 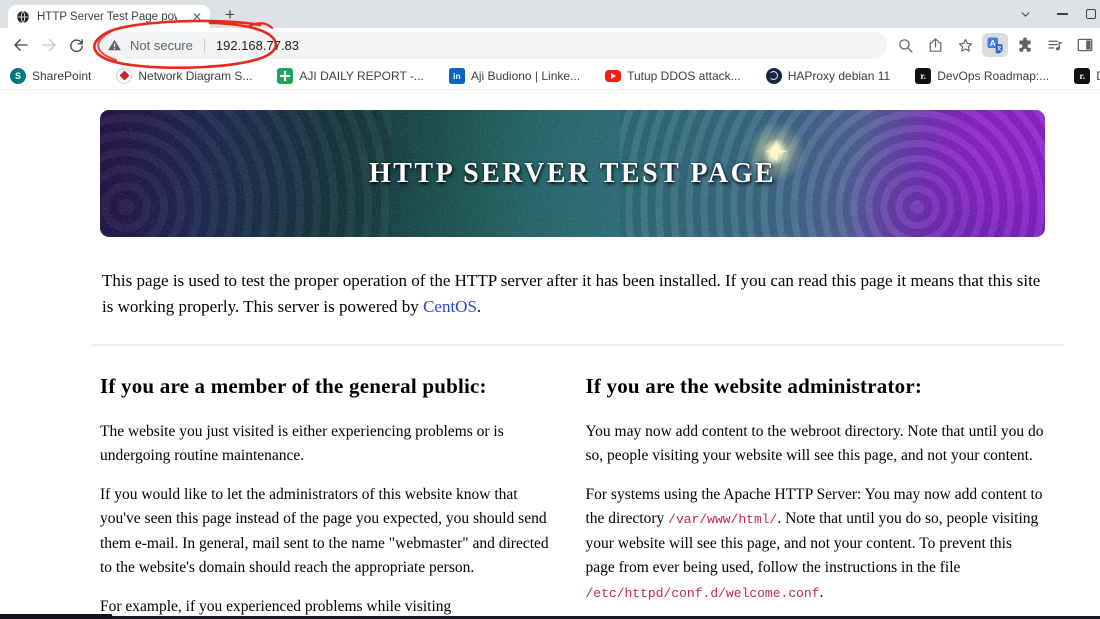 I want to click on tab-title: HTTP Server Test Page powered, so click(x=107, y=16).